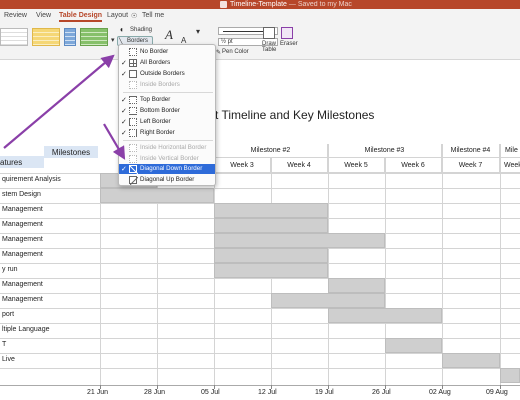 The width and height of the screenshot is (520, 400). Describe the element at coordinates (271, 151) in the screenshot. I see `milestone-2-header: Milestone #2` at that location.